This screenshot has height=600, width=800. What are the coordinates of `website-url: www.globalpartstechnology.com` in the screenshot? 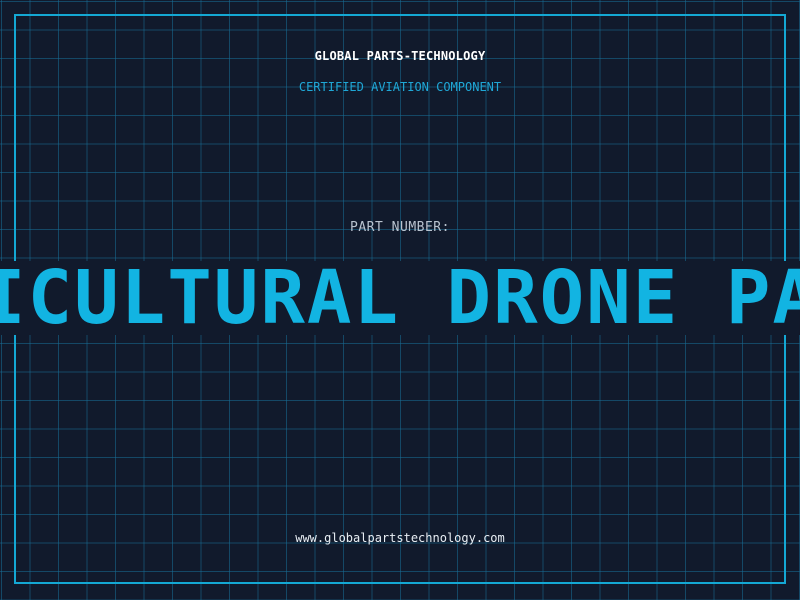 It's located at (400, 538).